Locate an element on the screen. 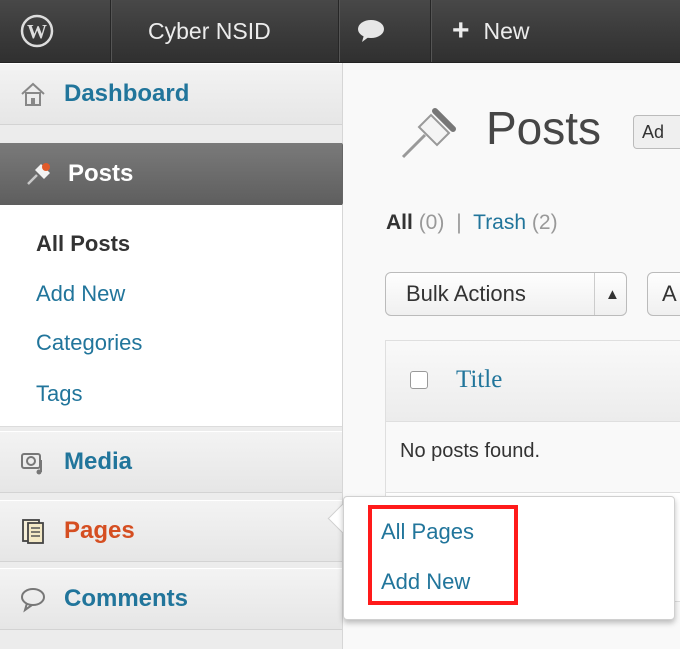 This screenshot has height=649, width=680. wordpress-logo-icon: W is located at coordinates (37, 31).